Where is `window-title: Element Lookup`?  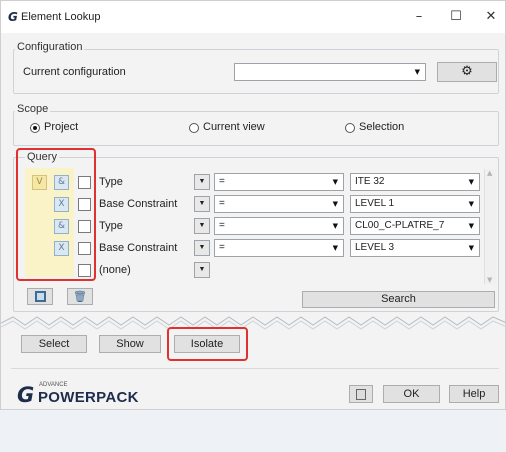
window-title: Element Lookup is located at coordinates (61, 17).